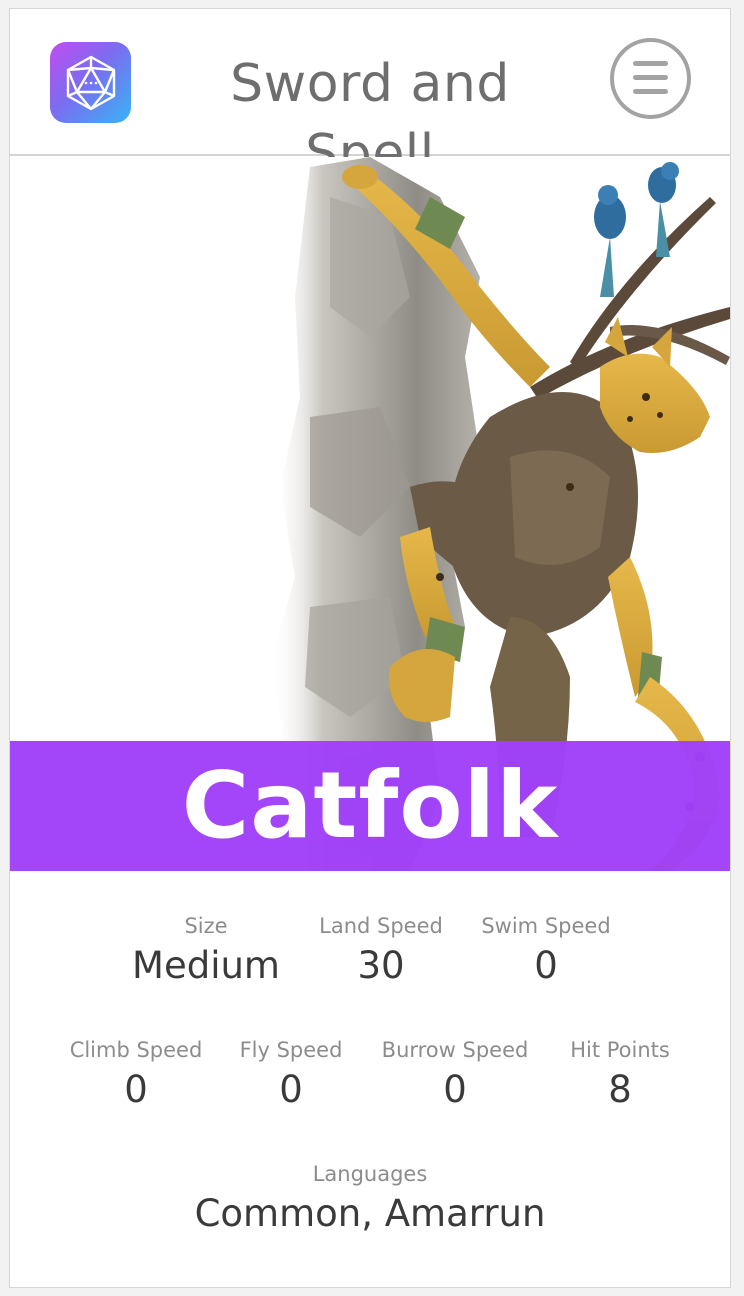 This screenshot has width=744, height=1296. What do you see at coordinates (370, 1213) in the screenshot?
I see `stat-value: Common, Amarrun` at bounding box center [370, 1213].